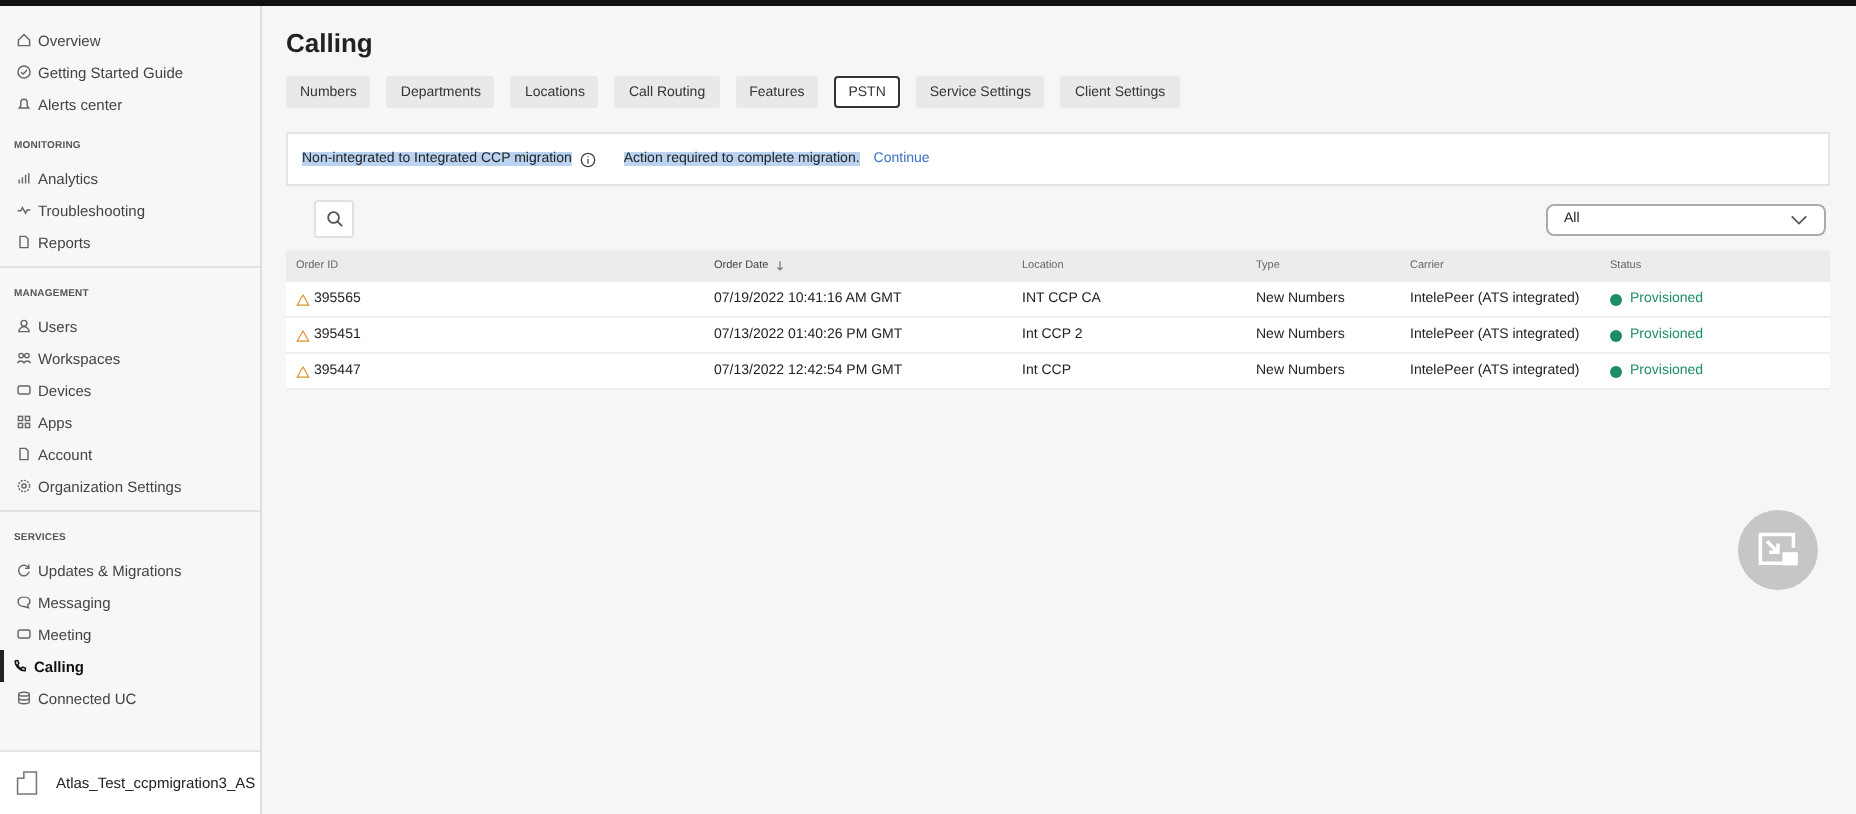 This screenshot has height=814, width=1856. Describe the element at coordinates (24, 422) in the screenshot. I see `apps-icon` at that location.